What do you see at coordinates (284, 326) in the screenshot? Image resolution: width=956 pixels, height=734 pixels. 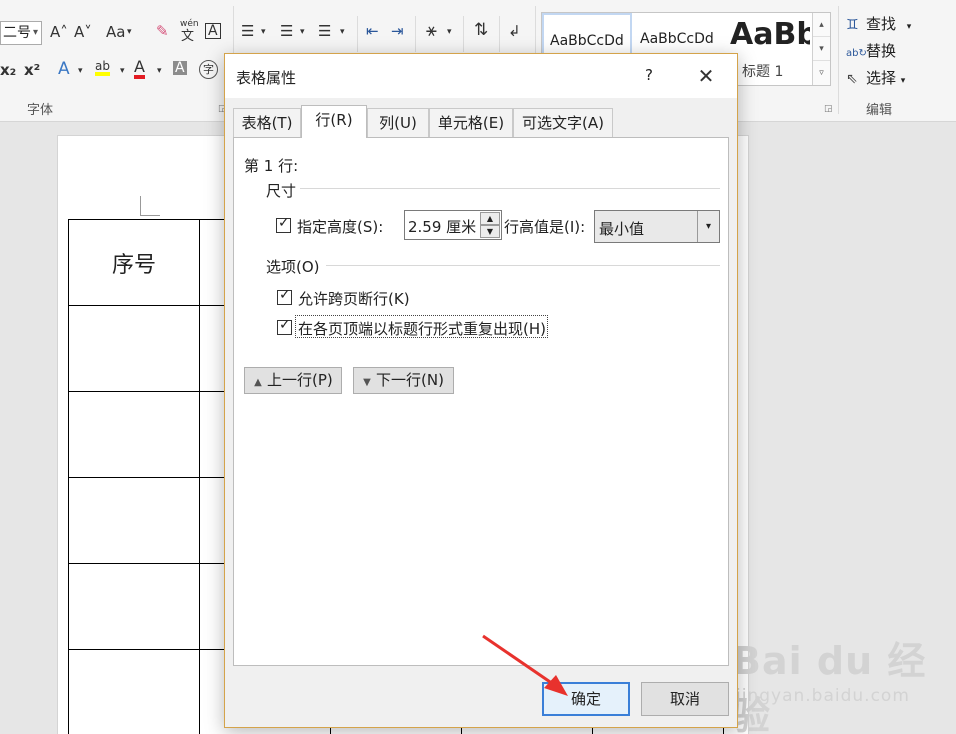 I see `repeat-header-row-checkbox: ✓` at bounding box center [284, 326].